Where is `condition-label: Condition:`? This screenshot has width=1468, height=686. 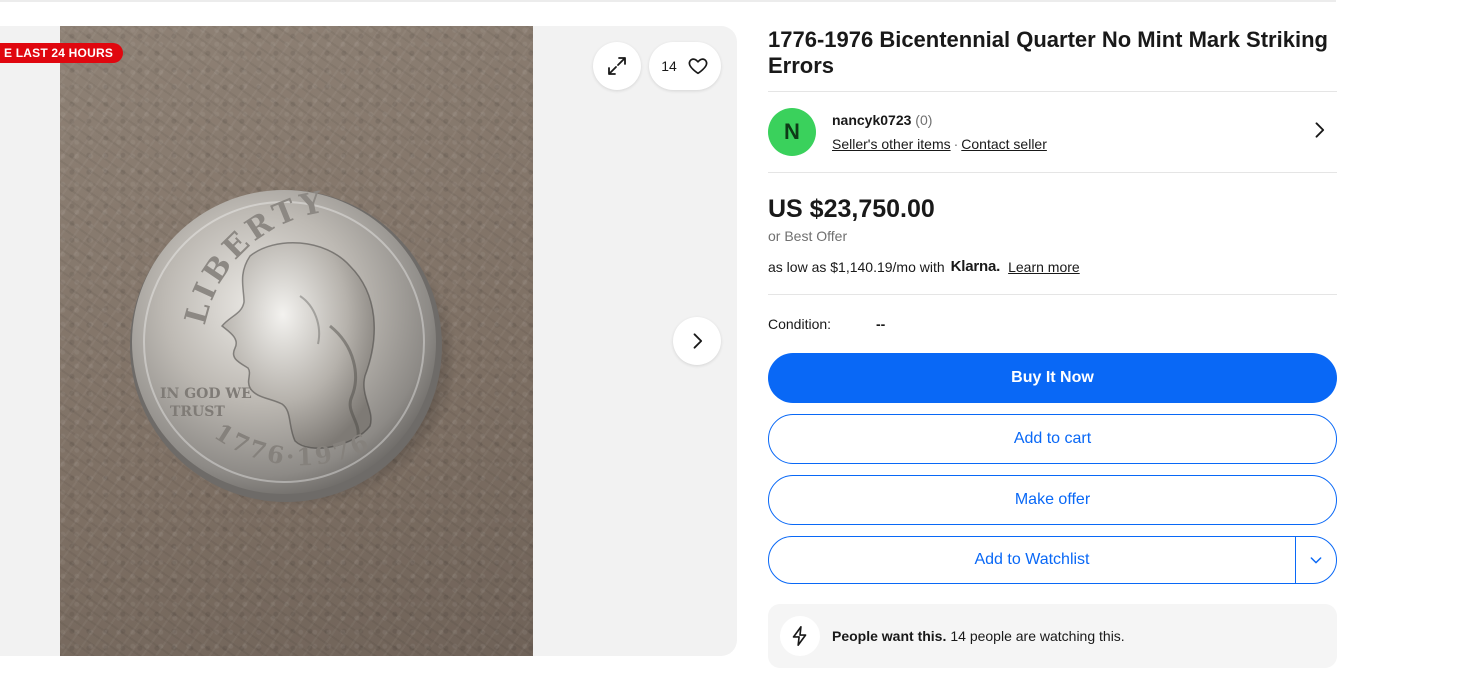
condition-label: Condition: is located at coordinates (800, 324).